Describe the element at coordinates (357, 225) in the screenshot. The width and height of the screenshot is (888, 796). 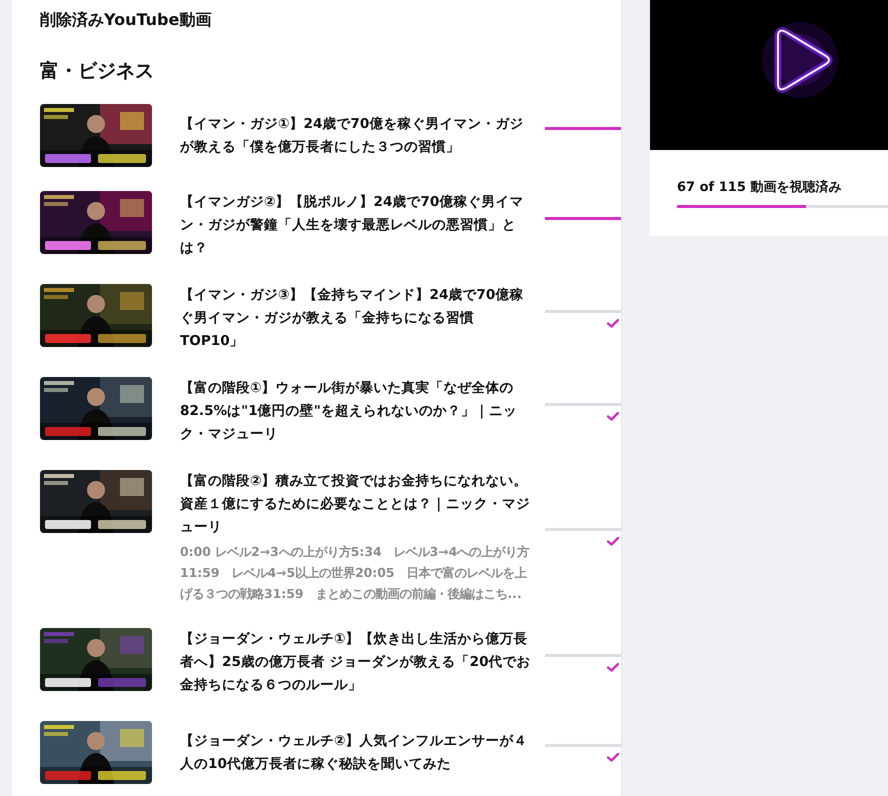
I see `video-title: 【イマンガジ②】【脱ポルノ】24歳で70億稼ぐ男イマン・ガジが警鐘「人生を壊す最悪レベルの悪習慣」とは？` at that location.